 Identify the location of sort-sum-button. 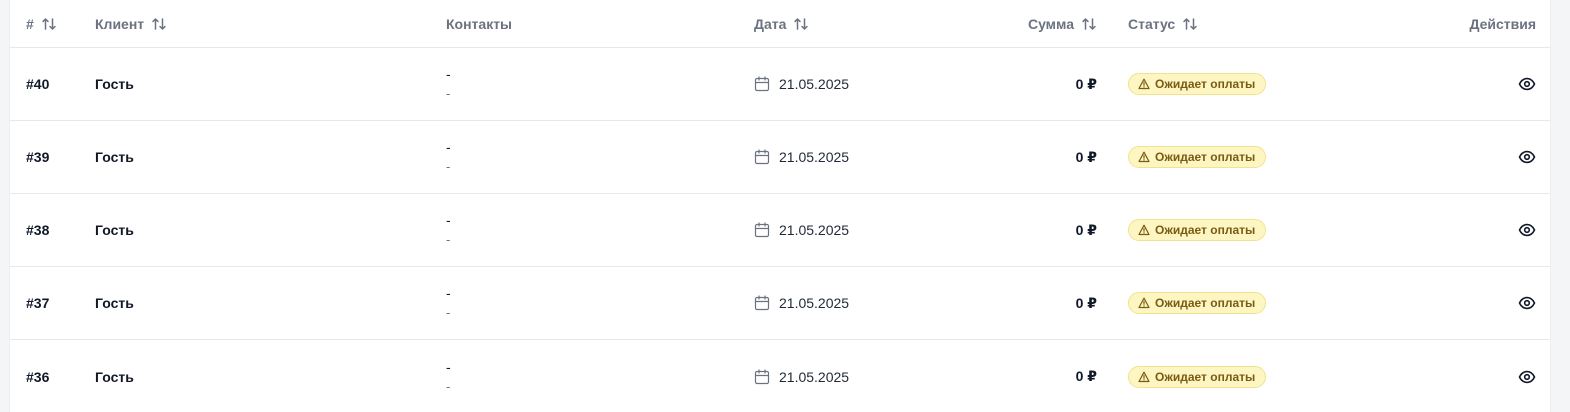
(1089, 24).